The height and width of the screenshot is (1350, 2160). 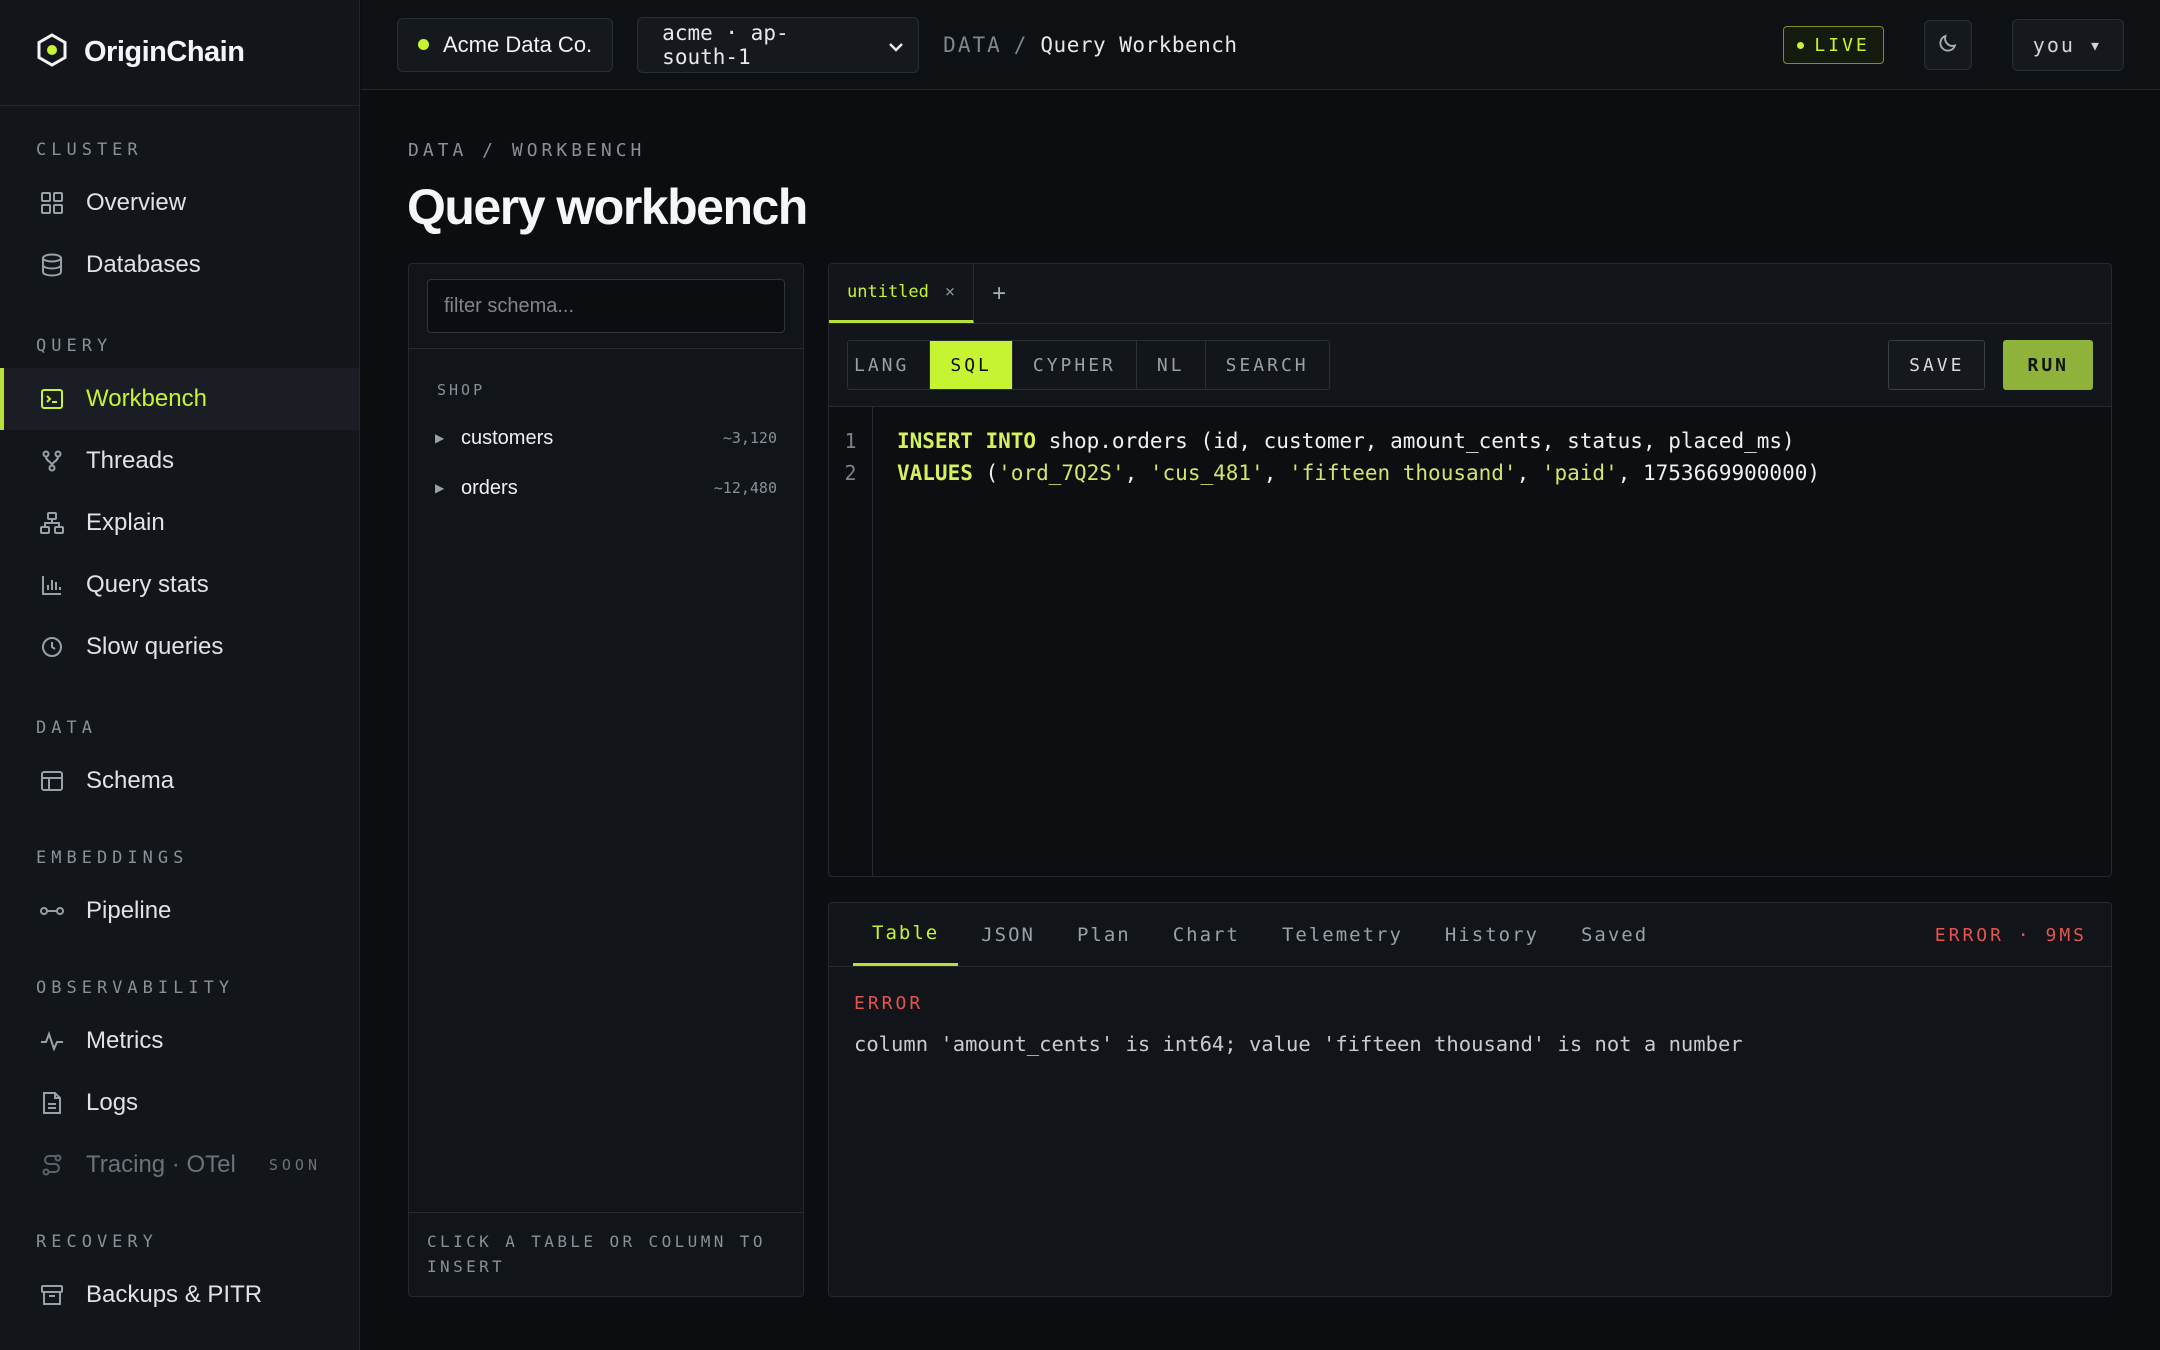 I want to click on breadcrumb: DATA / Query Workbench, so click(x=1090, y=45).